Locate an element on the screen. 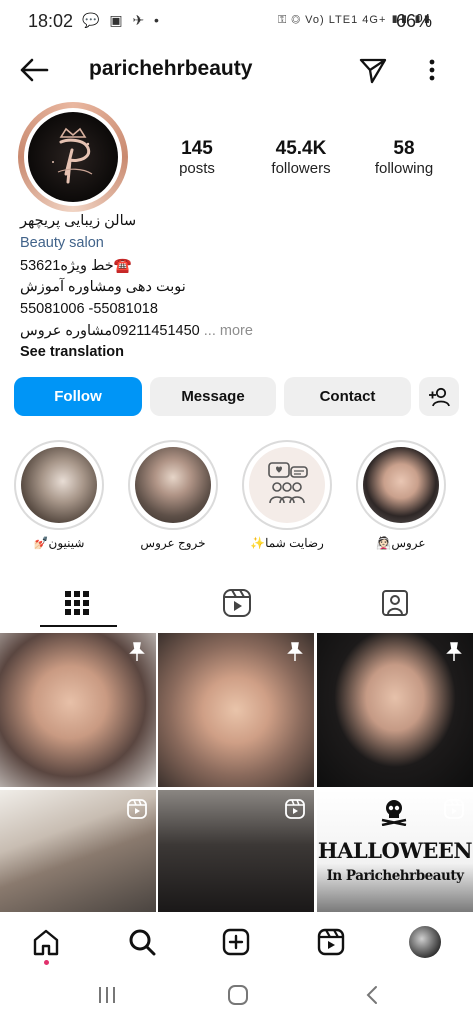 The image size is (473, 1024). highlight-chignon is located at coordinates (59, 485).